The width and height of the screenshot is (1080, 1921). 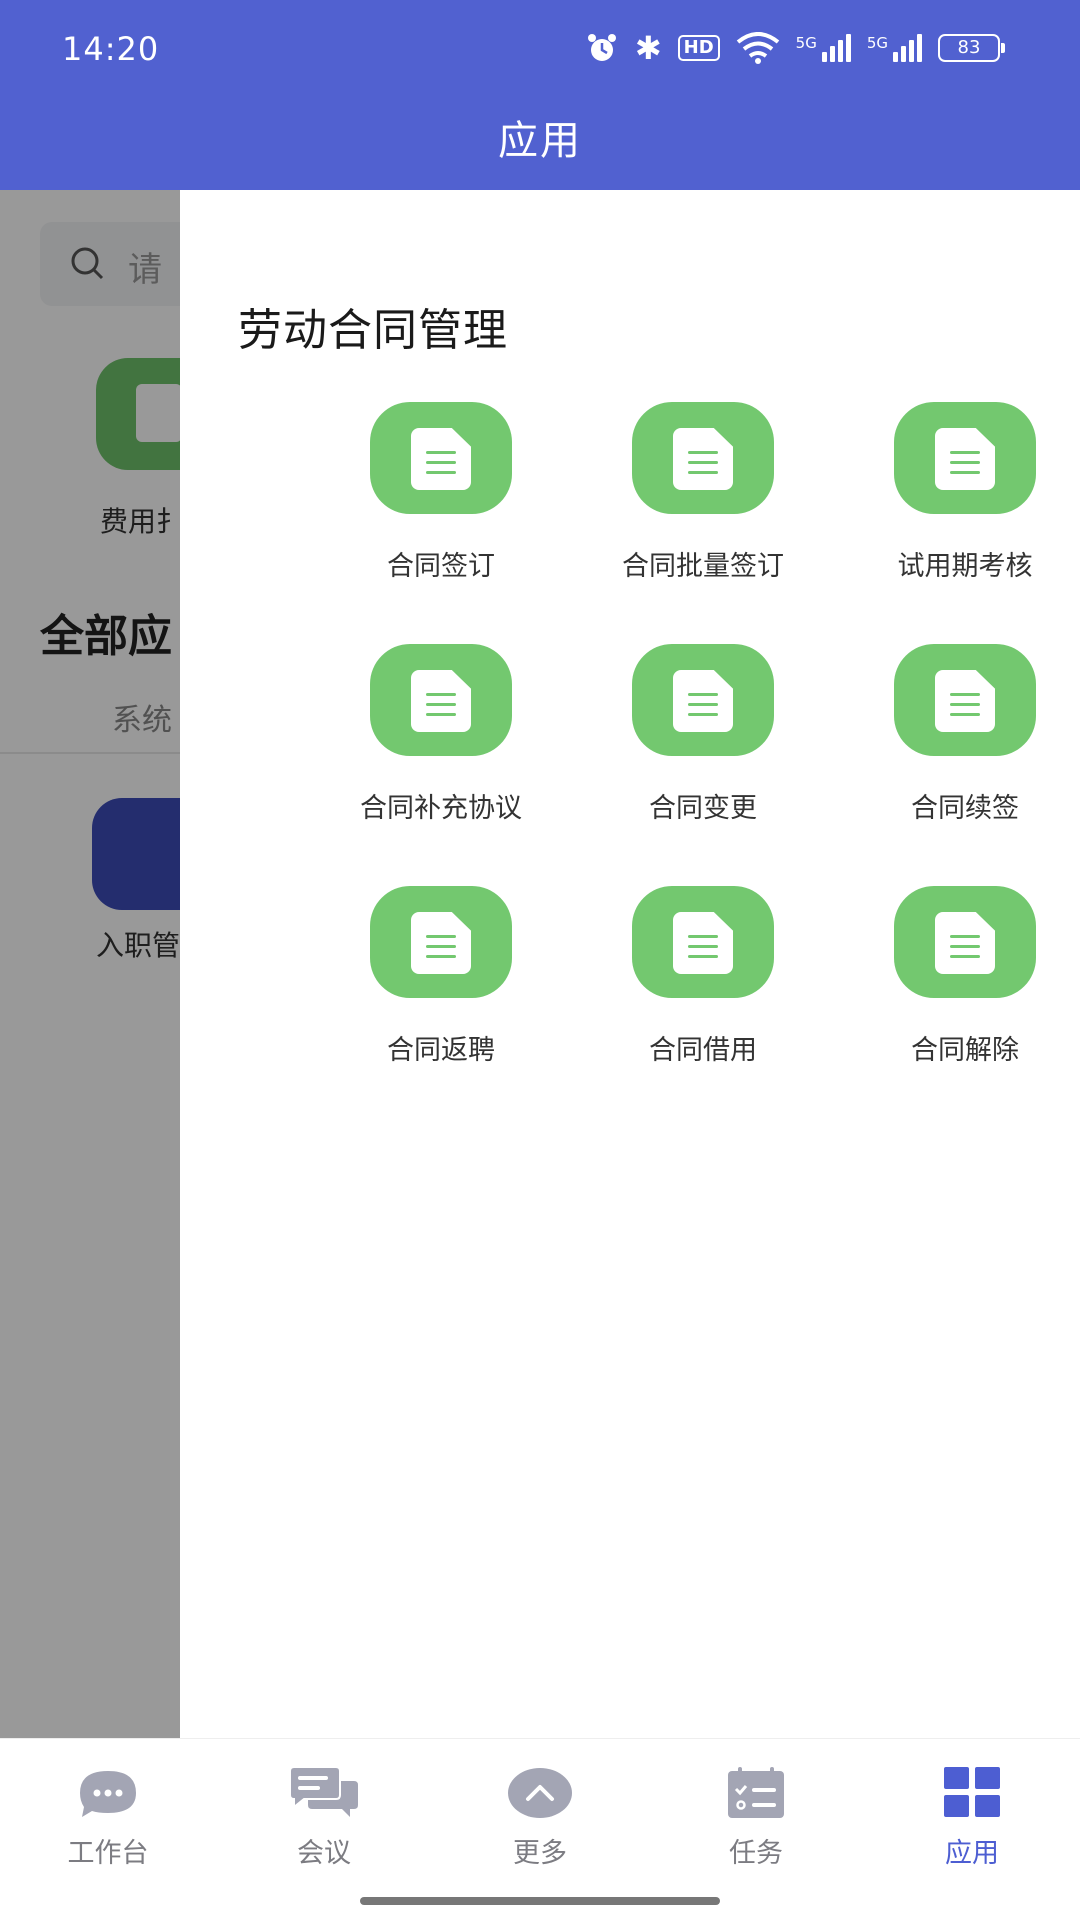 What do you see at coordinates (540, 95) in the screenshot?
I see `top-bar: 14:20 ✱ HD 5G 5G 83 应用` at bounding box center [540, 95].